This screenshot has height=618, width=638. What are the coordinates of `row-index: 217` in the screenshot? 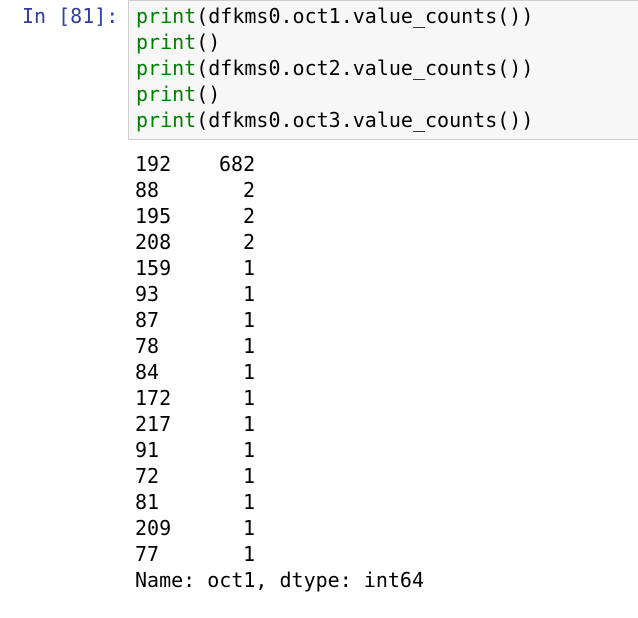 It's located at (153, 424).